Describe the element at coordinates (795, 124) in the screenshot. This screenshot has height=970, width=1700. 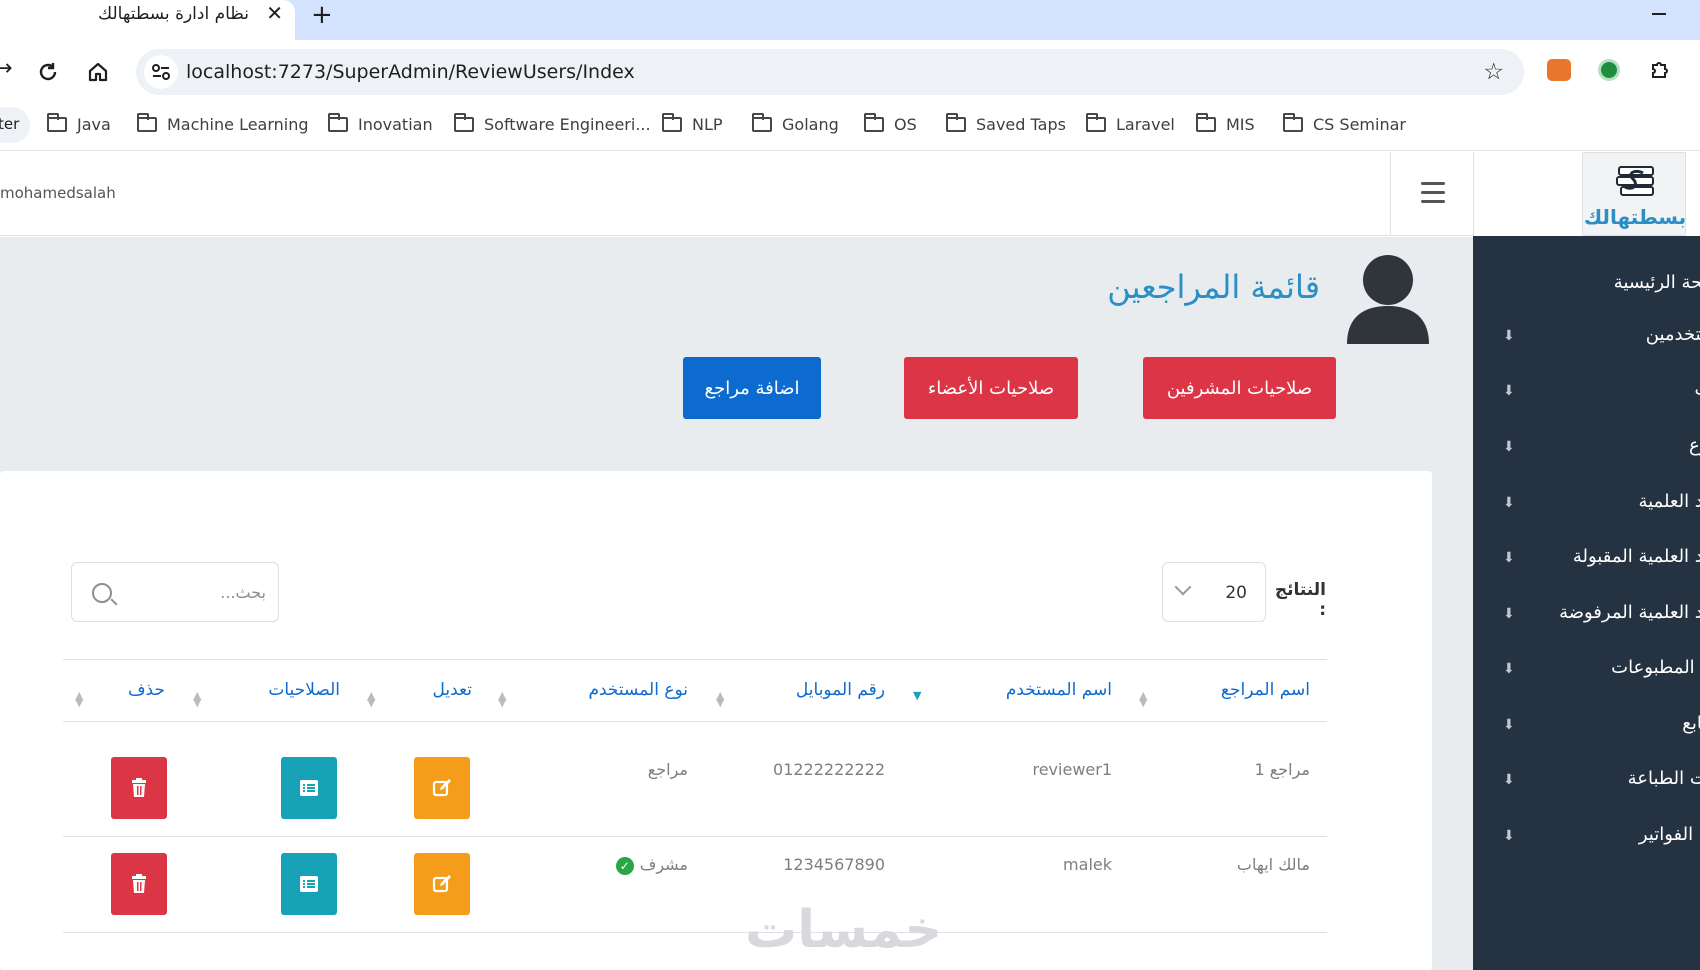
I see `bookmark-golang: Golang` at that location.